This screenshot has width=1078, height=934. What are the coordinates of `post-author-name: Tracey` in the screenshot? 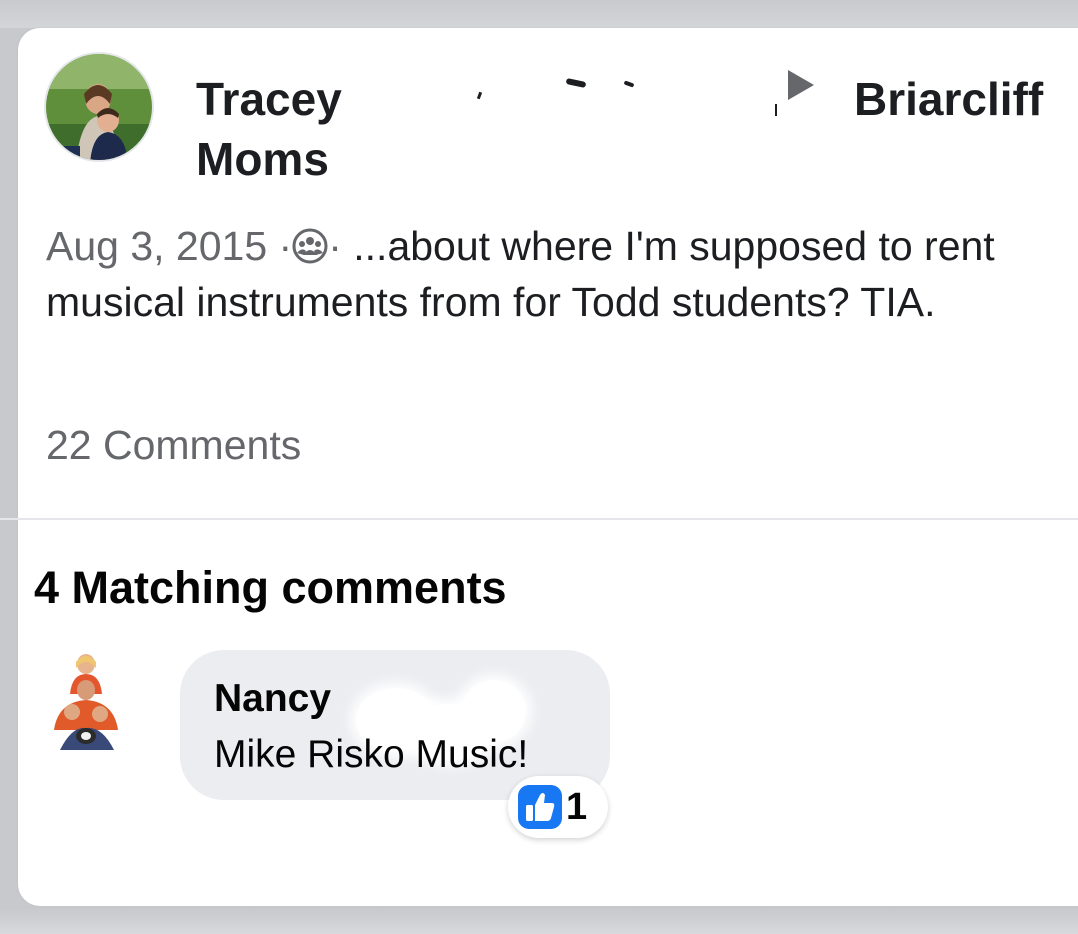 It's located at (269, 99).